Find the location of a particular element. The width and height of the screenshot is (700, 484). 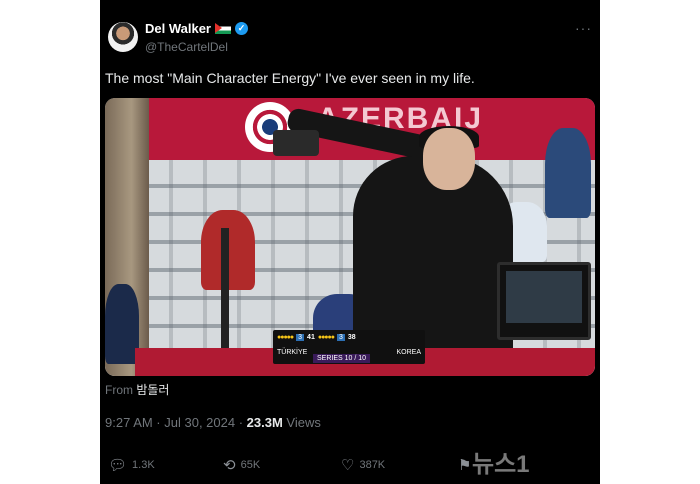

repost-icon: ⟲ is located at coordinates (229, 465).